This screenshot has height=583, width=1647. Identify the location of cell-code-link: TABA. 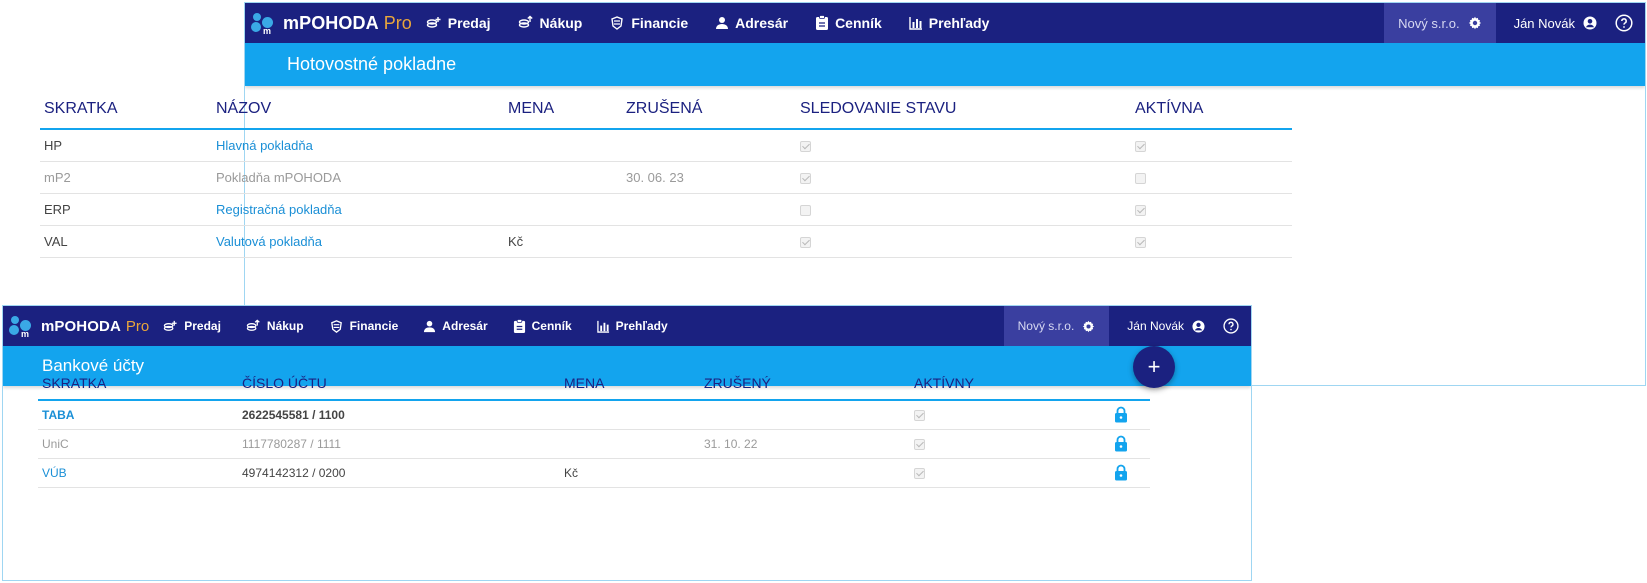
(138, 415).